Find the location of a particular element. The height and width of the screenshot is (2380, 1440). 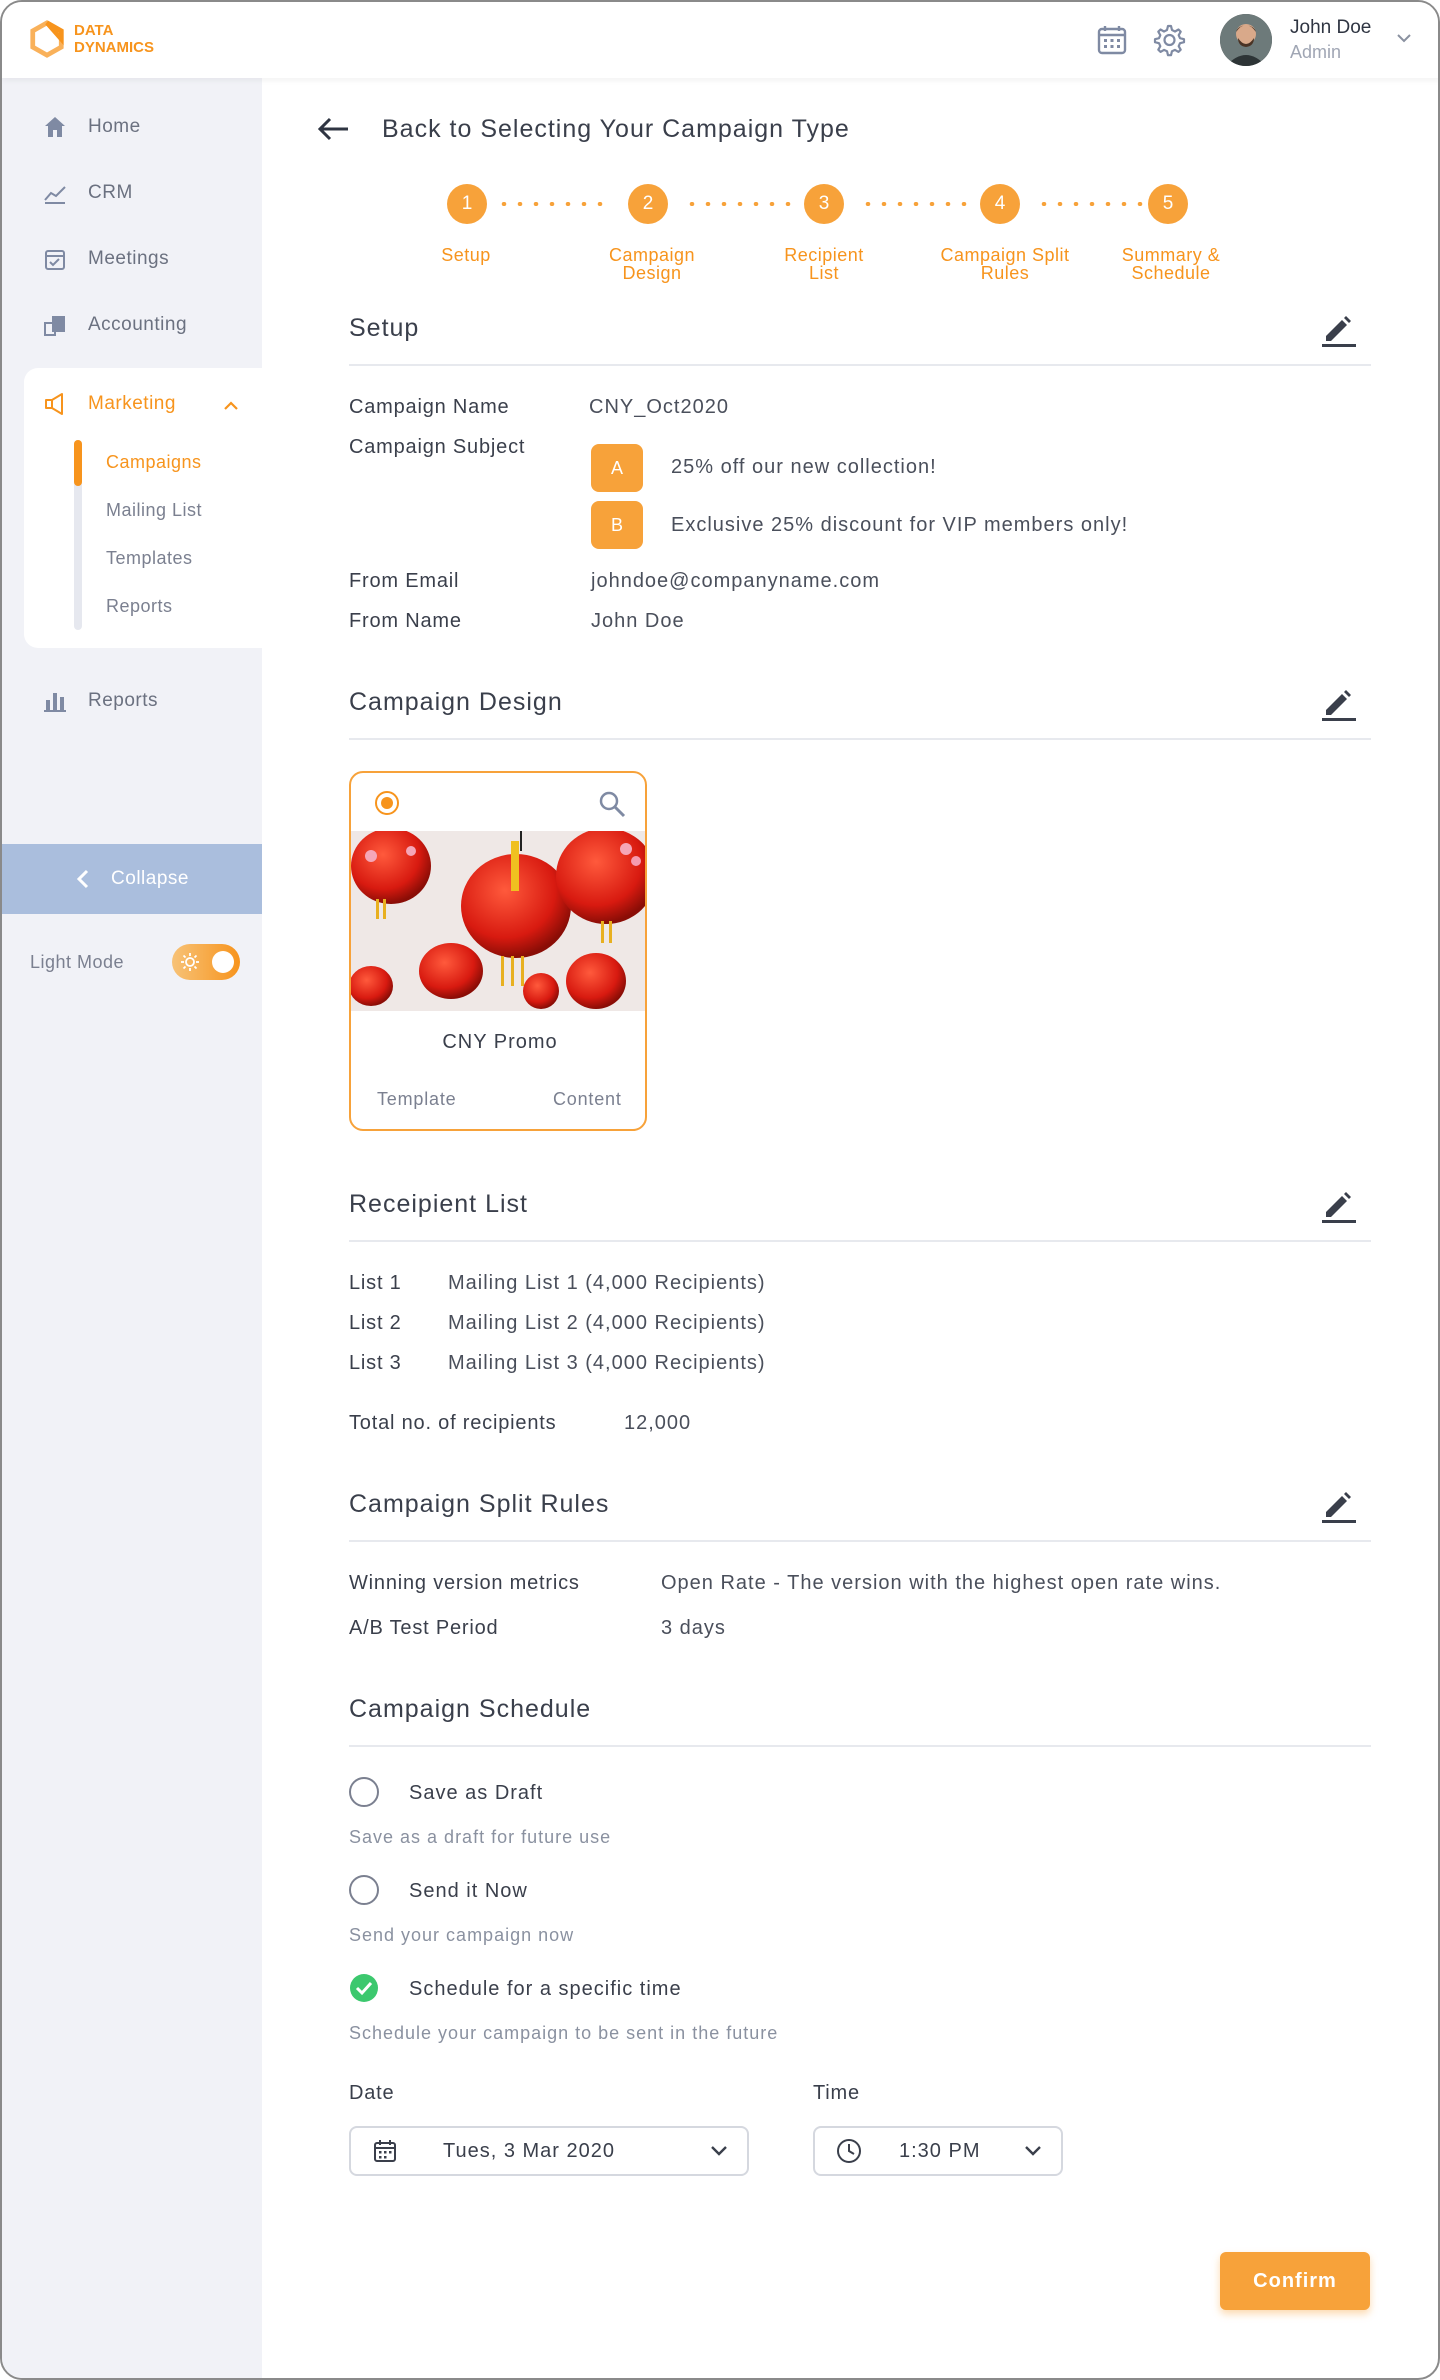

design-template-tab: Template is located at coordinates (416, 1099).